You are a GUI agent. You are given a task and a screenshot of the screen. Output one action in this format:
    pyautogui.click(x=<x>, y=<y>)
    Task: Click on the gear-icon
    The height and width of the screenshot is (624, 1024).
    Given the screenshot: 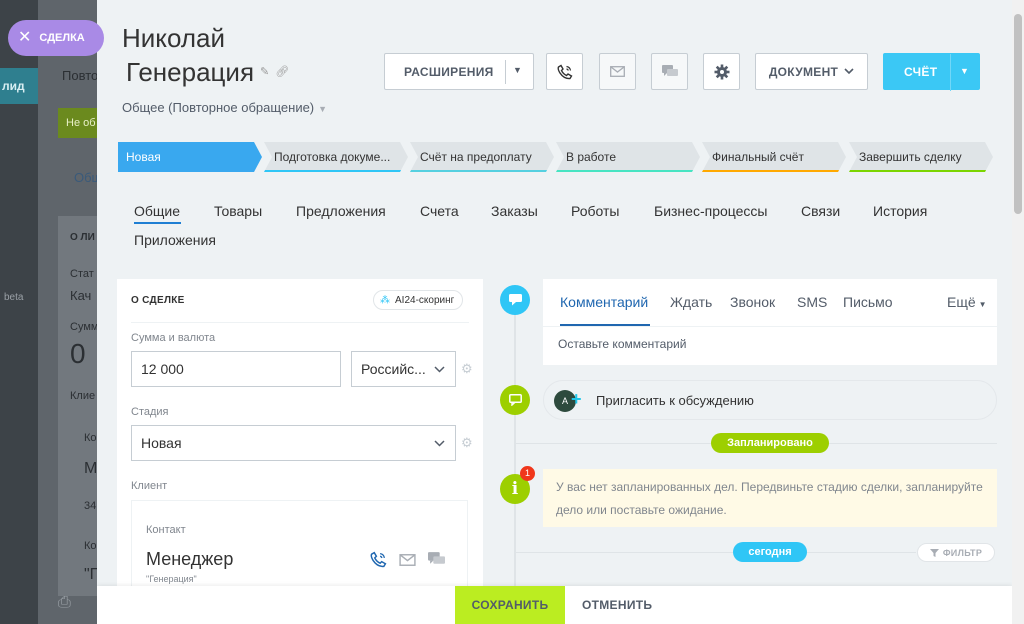 What is the action you would take?
    pyautogui.click(x=721, y=71)
    